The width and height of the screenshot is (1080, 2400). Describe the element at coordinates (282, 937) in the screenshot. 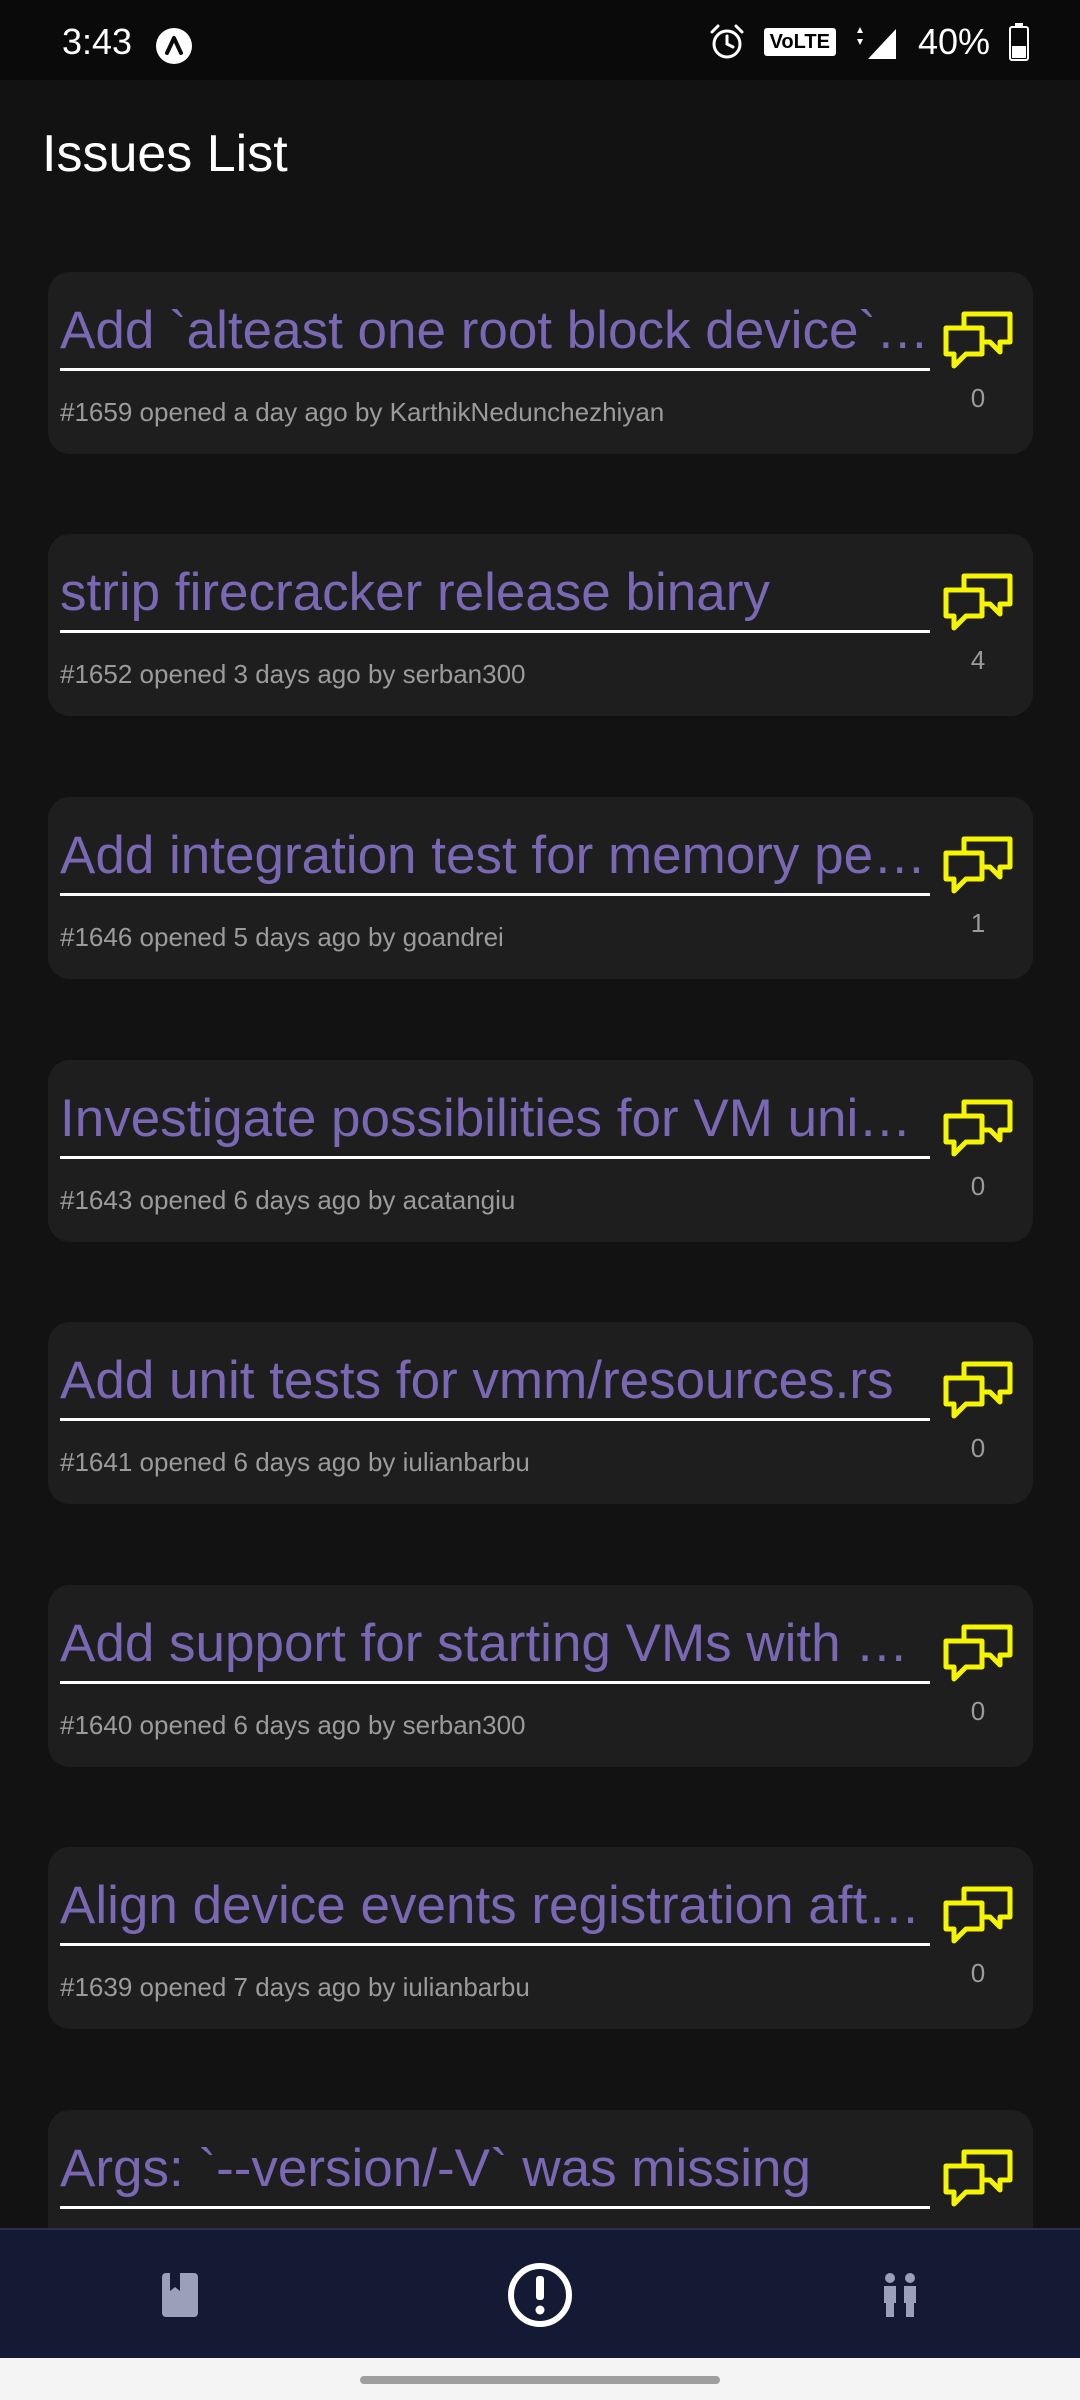

I see `issue-meta: #1646 opened 5 days ago by goandrei` at that location.